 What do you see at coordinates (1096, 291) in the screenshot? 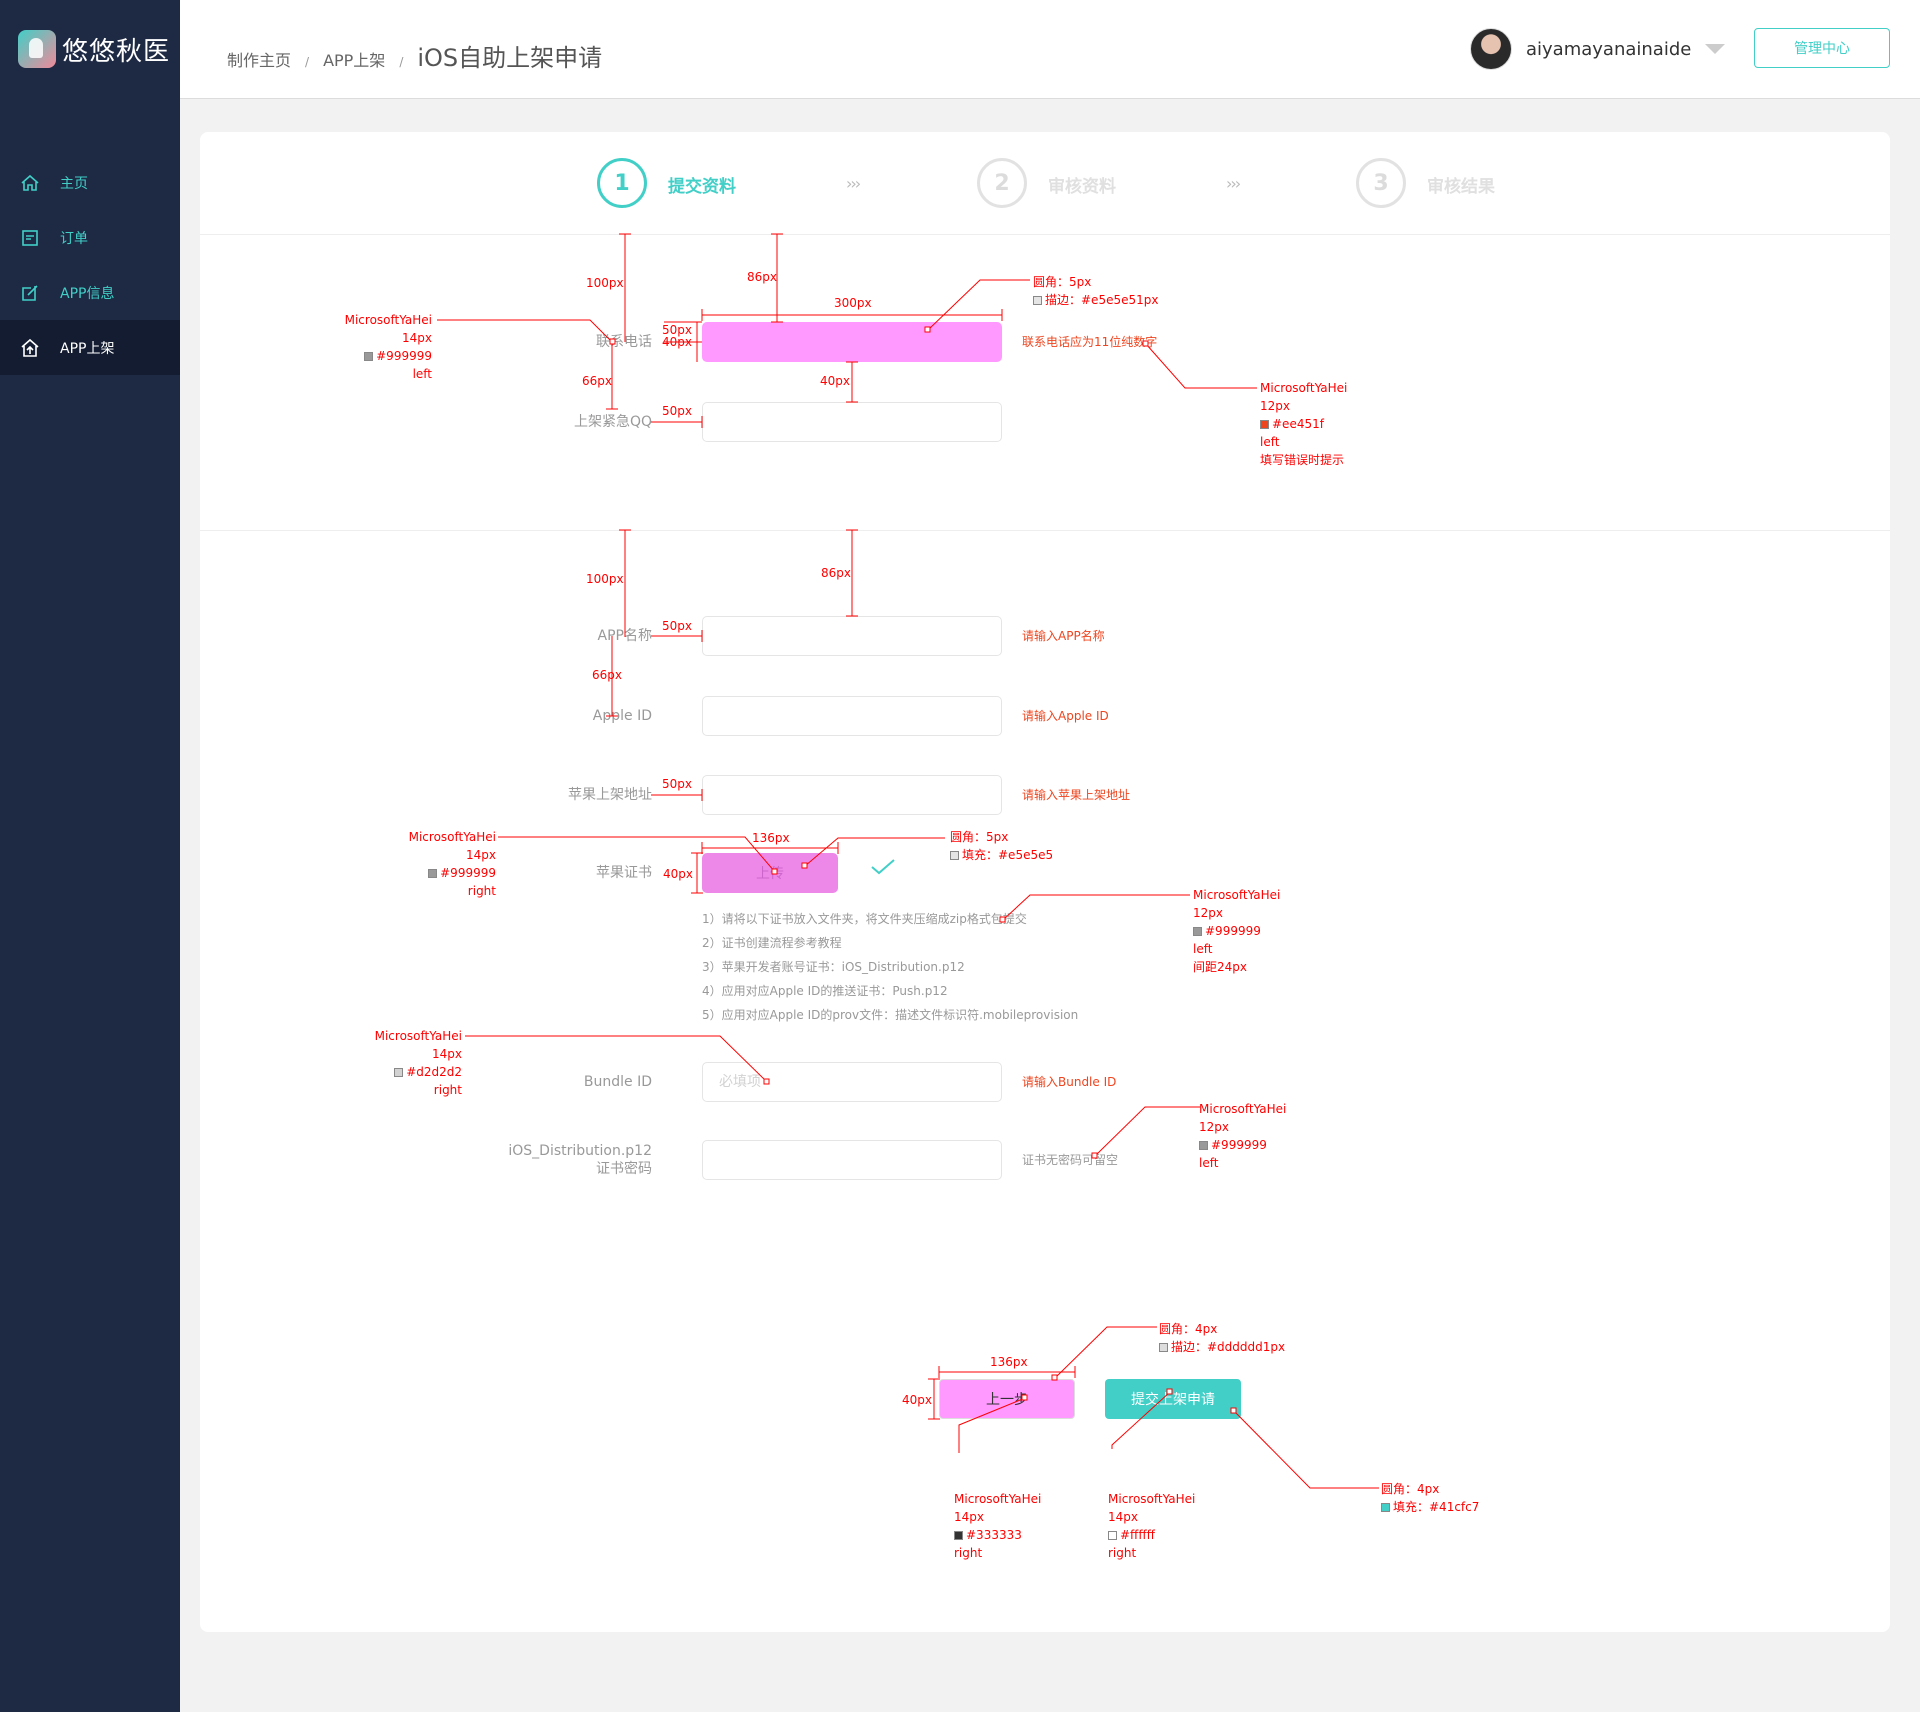
I see `annotation-input-spec: 圆角：5px 描边：#e5e5e51px` at bounding box center [1096, 291].